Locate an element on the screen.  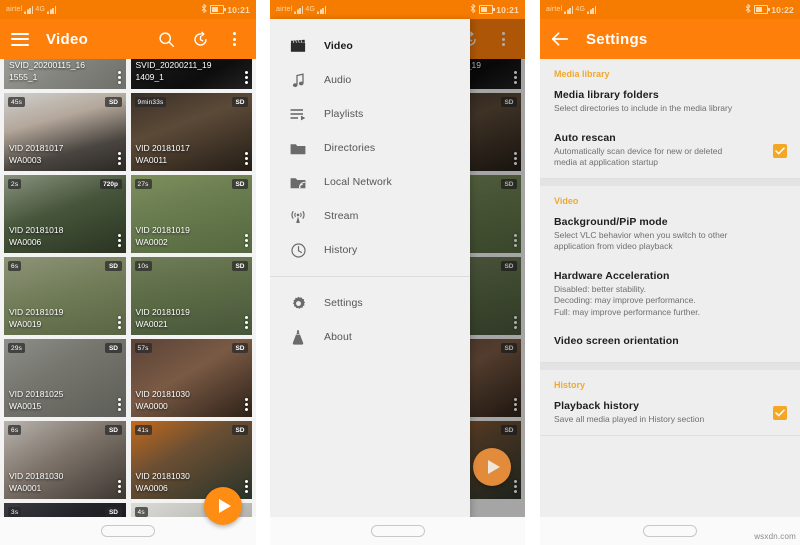
video-duration-badge: 3s is located at coordinates (15, 512).